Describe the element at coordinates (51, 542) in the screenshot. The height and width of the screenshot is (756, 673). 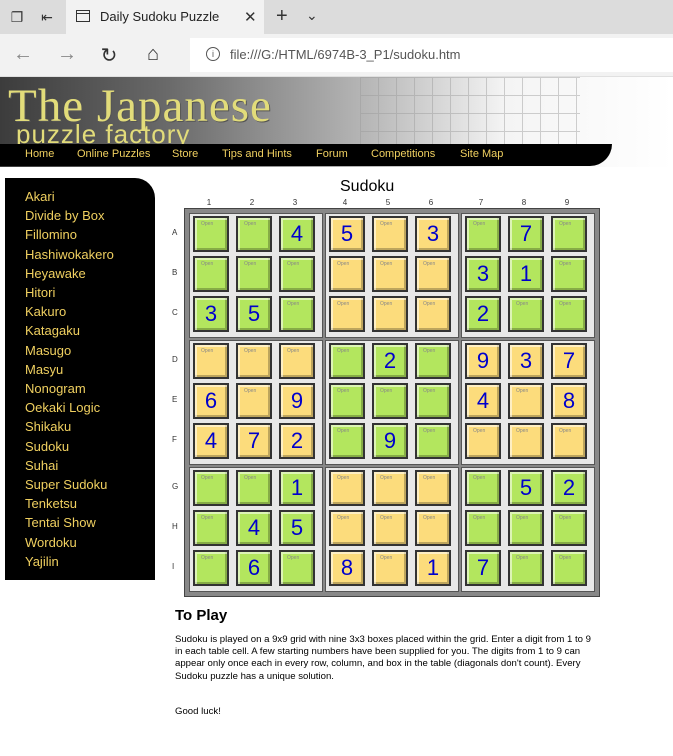
I see `sidebar-item-wordoku: Wordoku` at that location.